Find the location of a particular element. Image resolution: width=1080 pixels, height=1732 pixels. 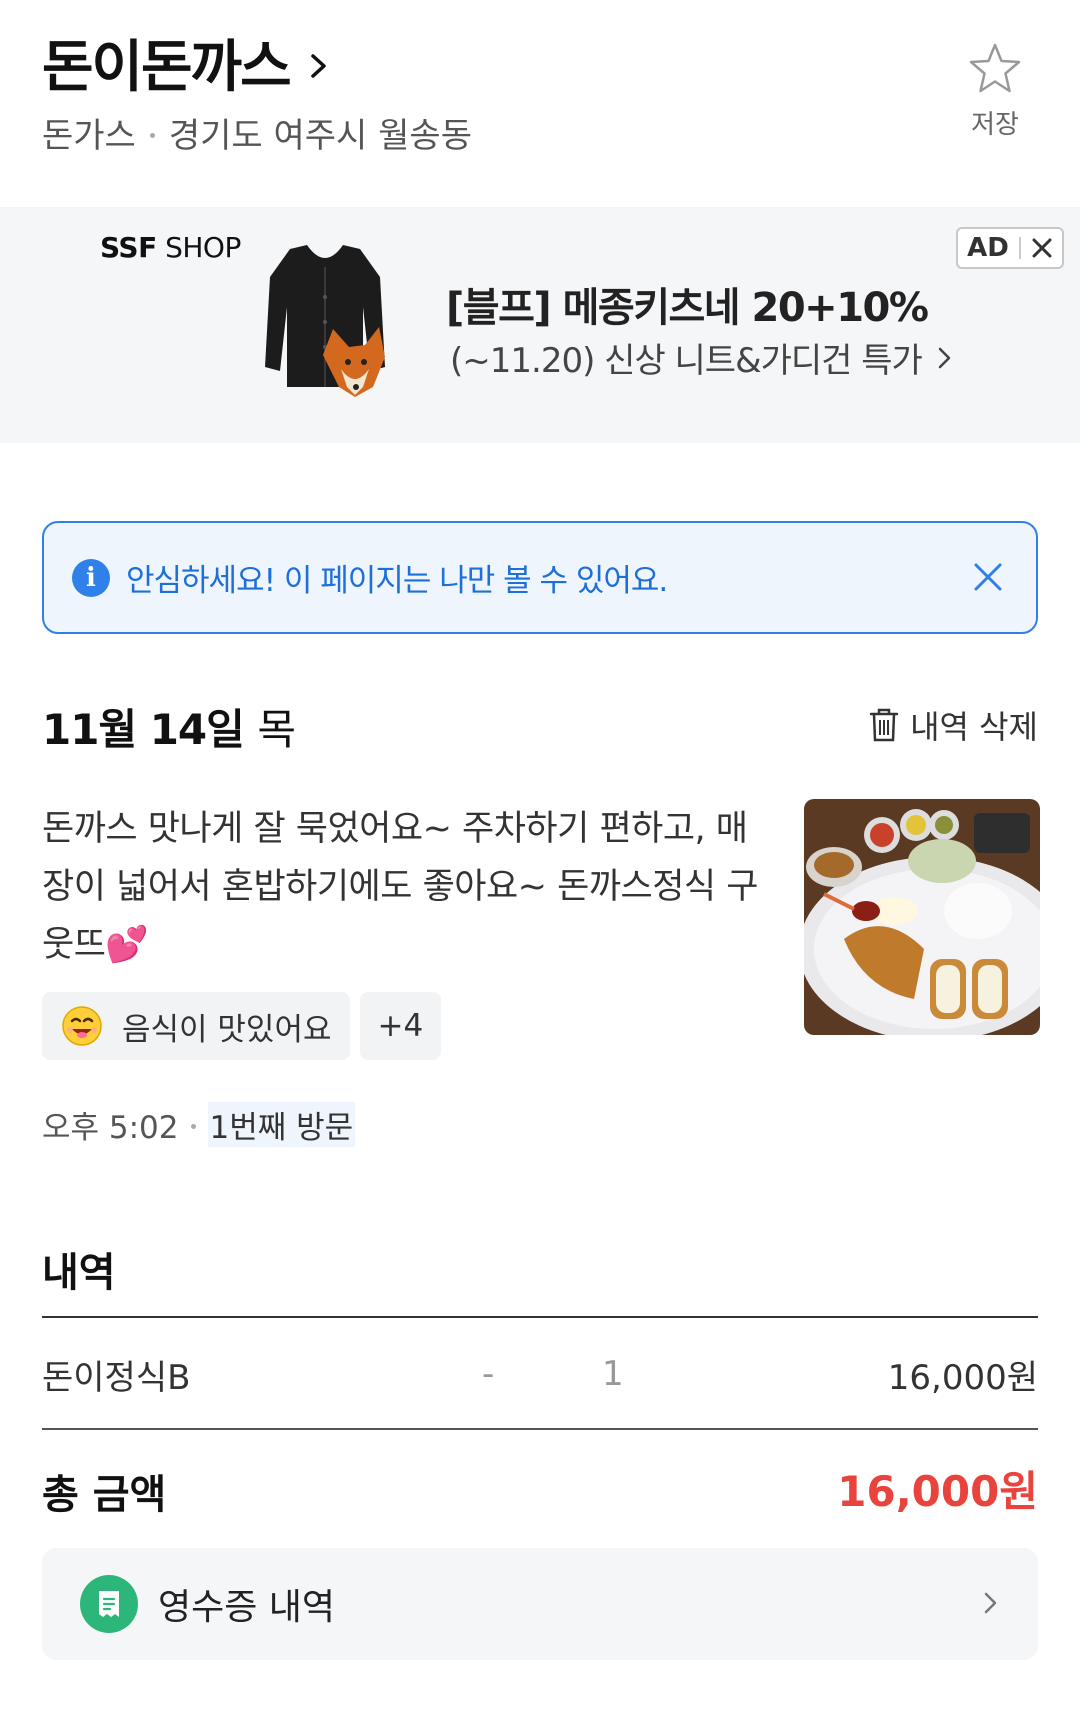

receipt-label: 영수증 내역 is located at coordinates (247, 1607).